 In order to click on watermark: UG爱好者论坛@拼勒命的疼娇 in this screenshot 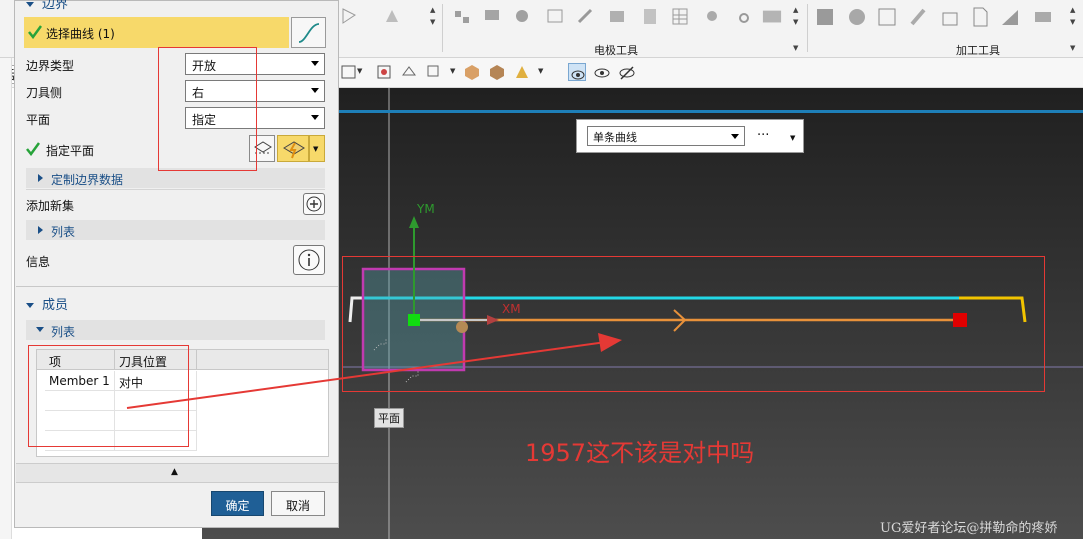, I will do `click(969, 528)`.